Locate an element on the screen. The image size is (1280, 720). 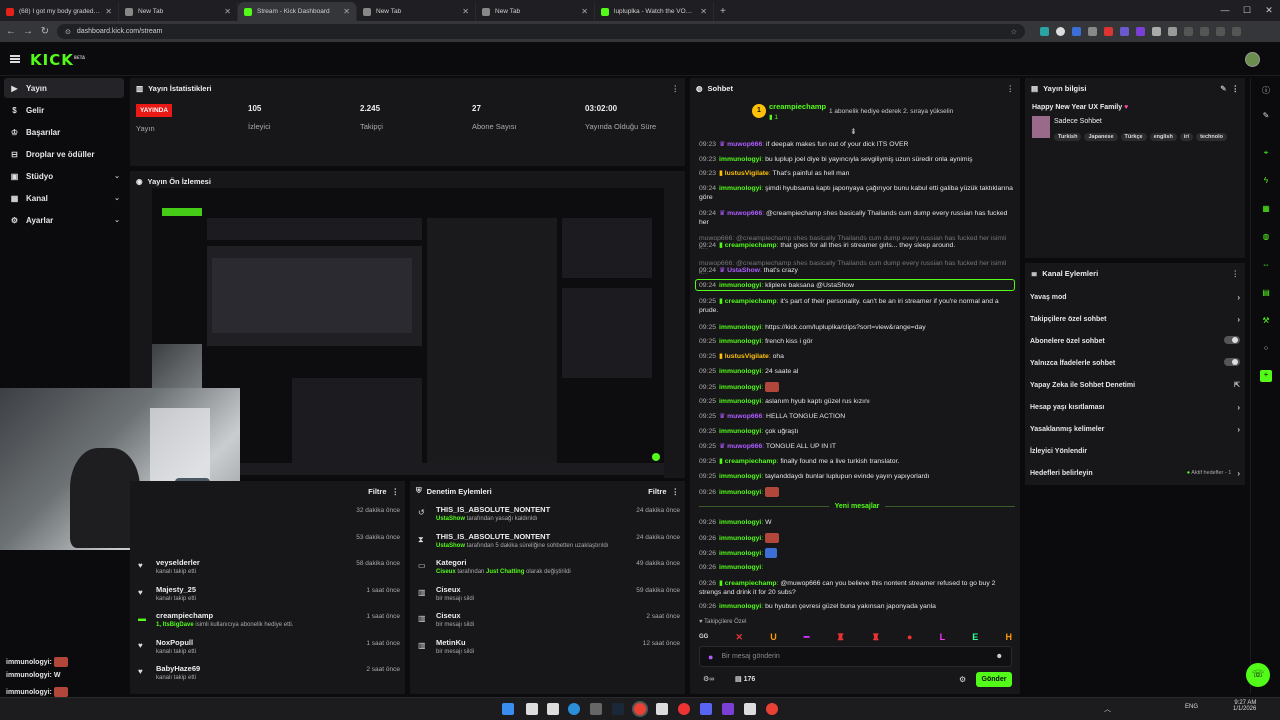
emote: H is located at coordinates (1008, 637).